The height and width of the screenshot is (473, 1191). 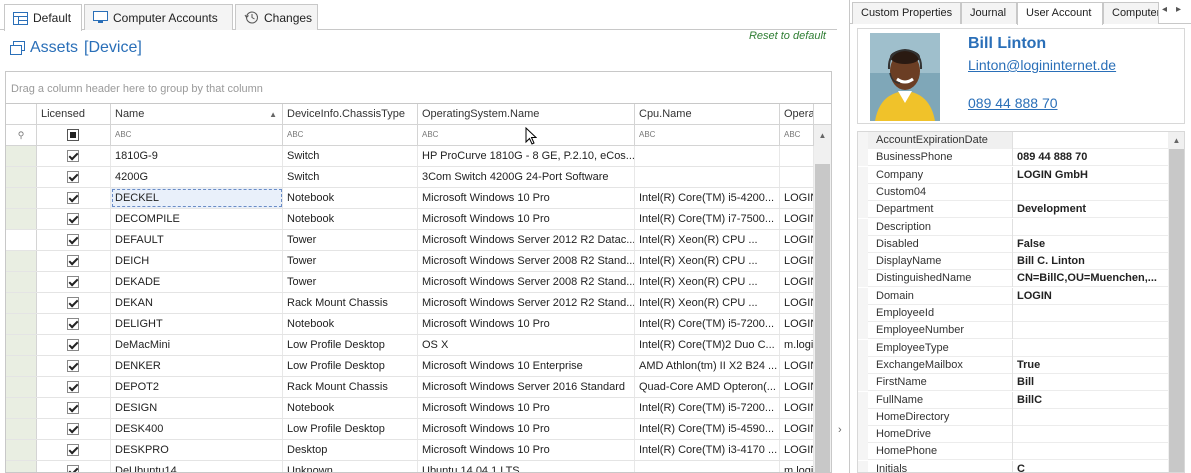 I want to click on scrollbar-thumb, so click(x=822, y=318).